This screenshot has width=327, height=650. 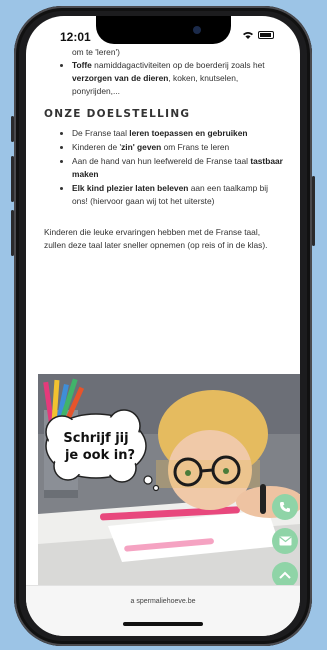 What do you see at coordinates (197, 30) in the screenshot?
I see `camera-icon` at bounding box center [197, 30].